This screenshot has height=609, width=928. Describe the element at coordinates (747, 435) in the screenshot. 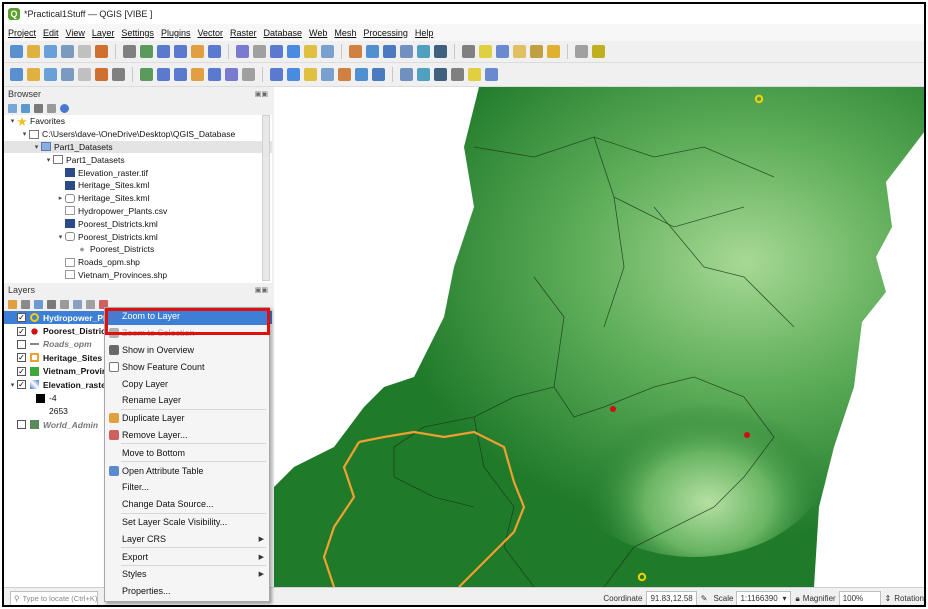

I see `poorest-district-marker` at that location.